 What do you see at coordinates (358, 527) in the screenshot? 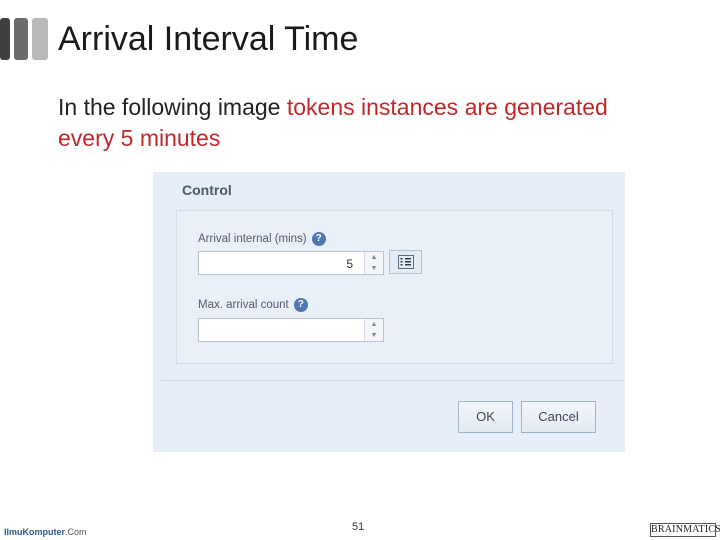
I see `page-number: 51` at bounding box center [358, 527].